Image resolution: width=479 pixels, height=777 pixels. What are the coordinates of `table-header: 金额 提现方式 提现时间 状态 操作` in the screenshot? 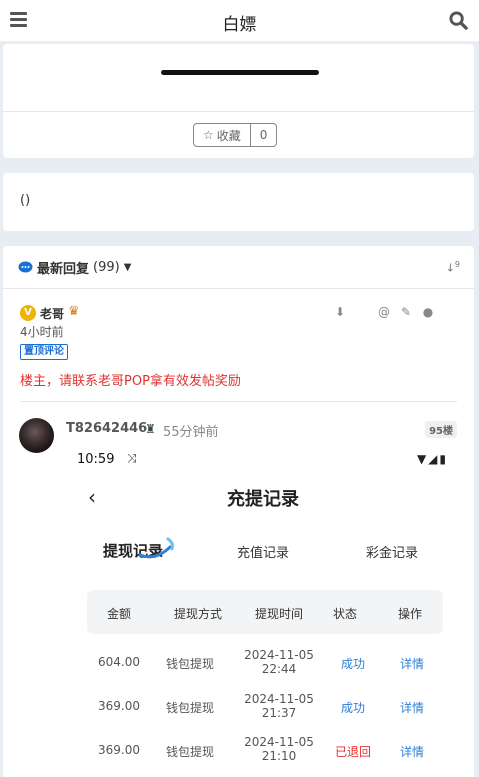 It's located at (265, 612).